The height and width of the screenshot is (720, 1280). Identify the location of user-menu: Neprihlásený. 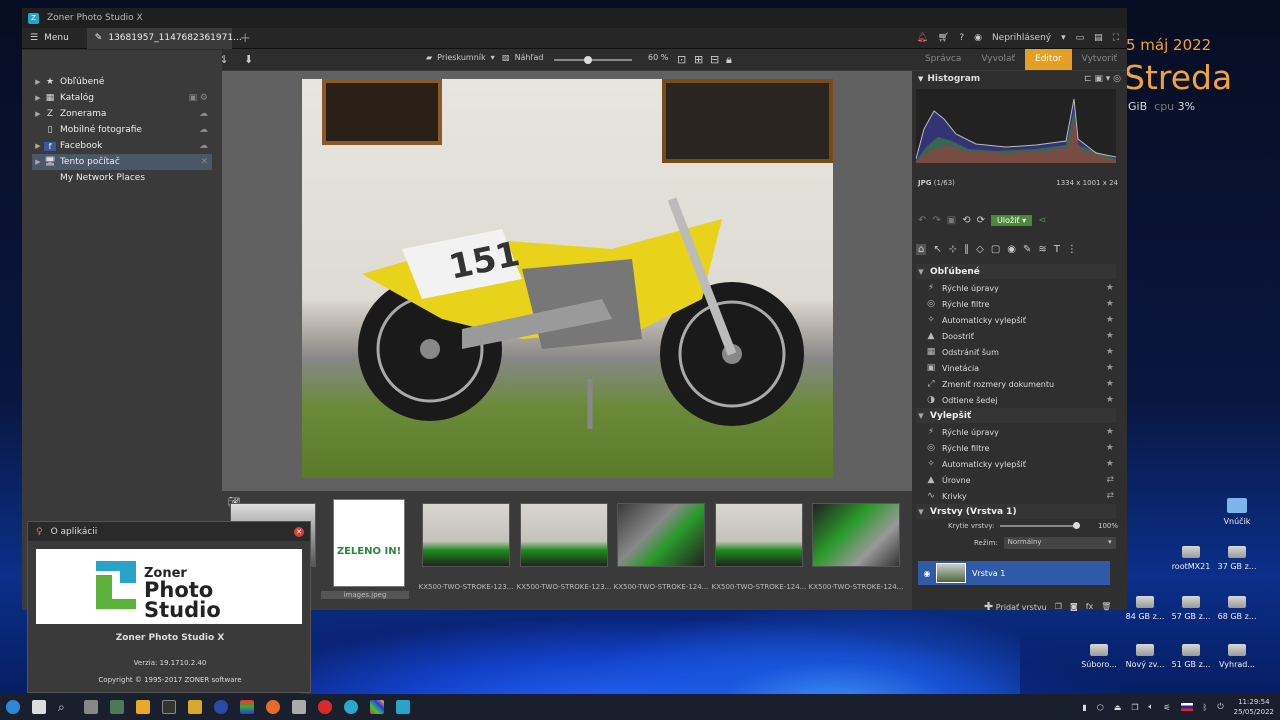
(1021, 38).